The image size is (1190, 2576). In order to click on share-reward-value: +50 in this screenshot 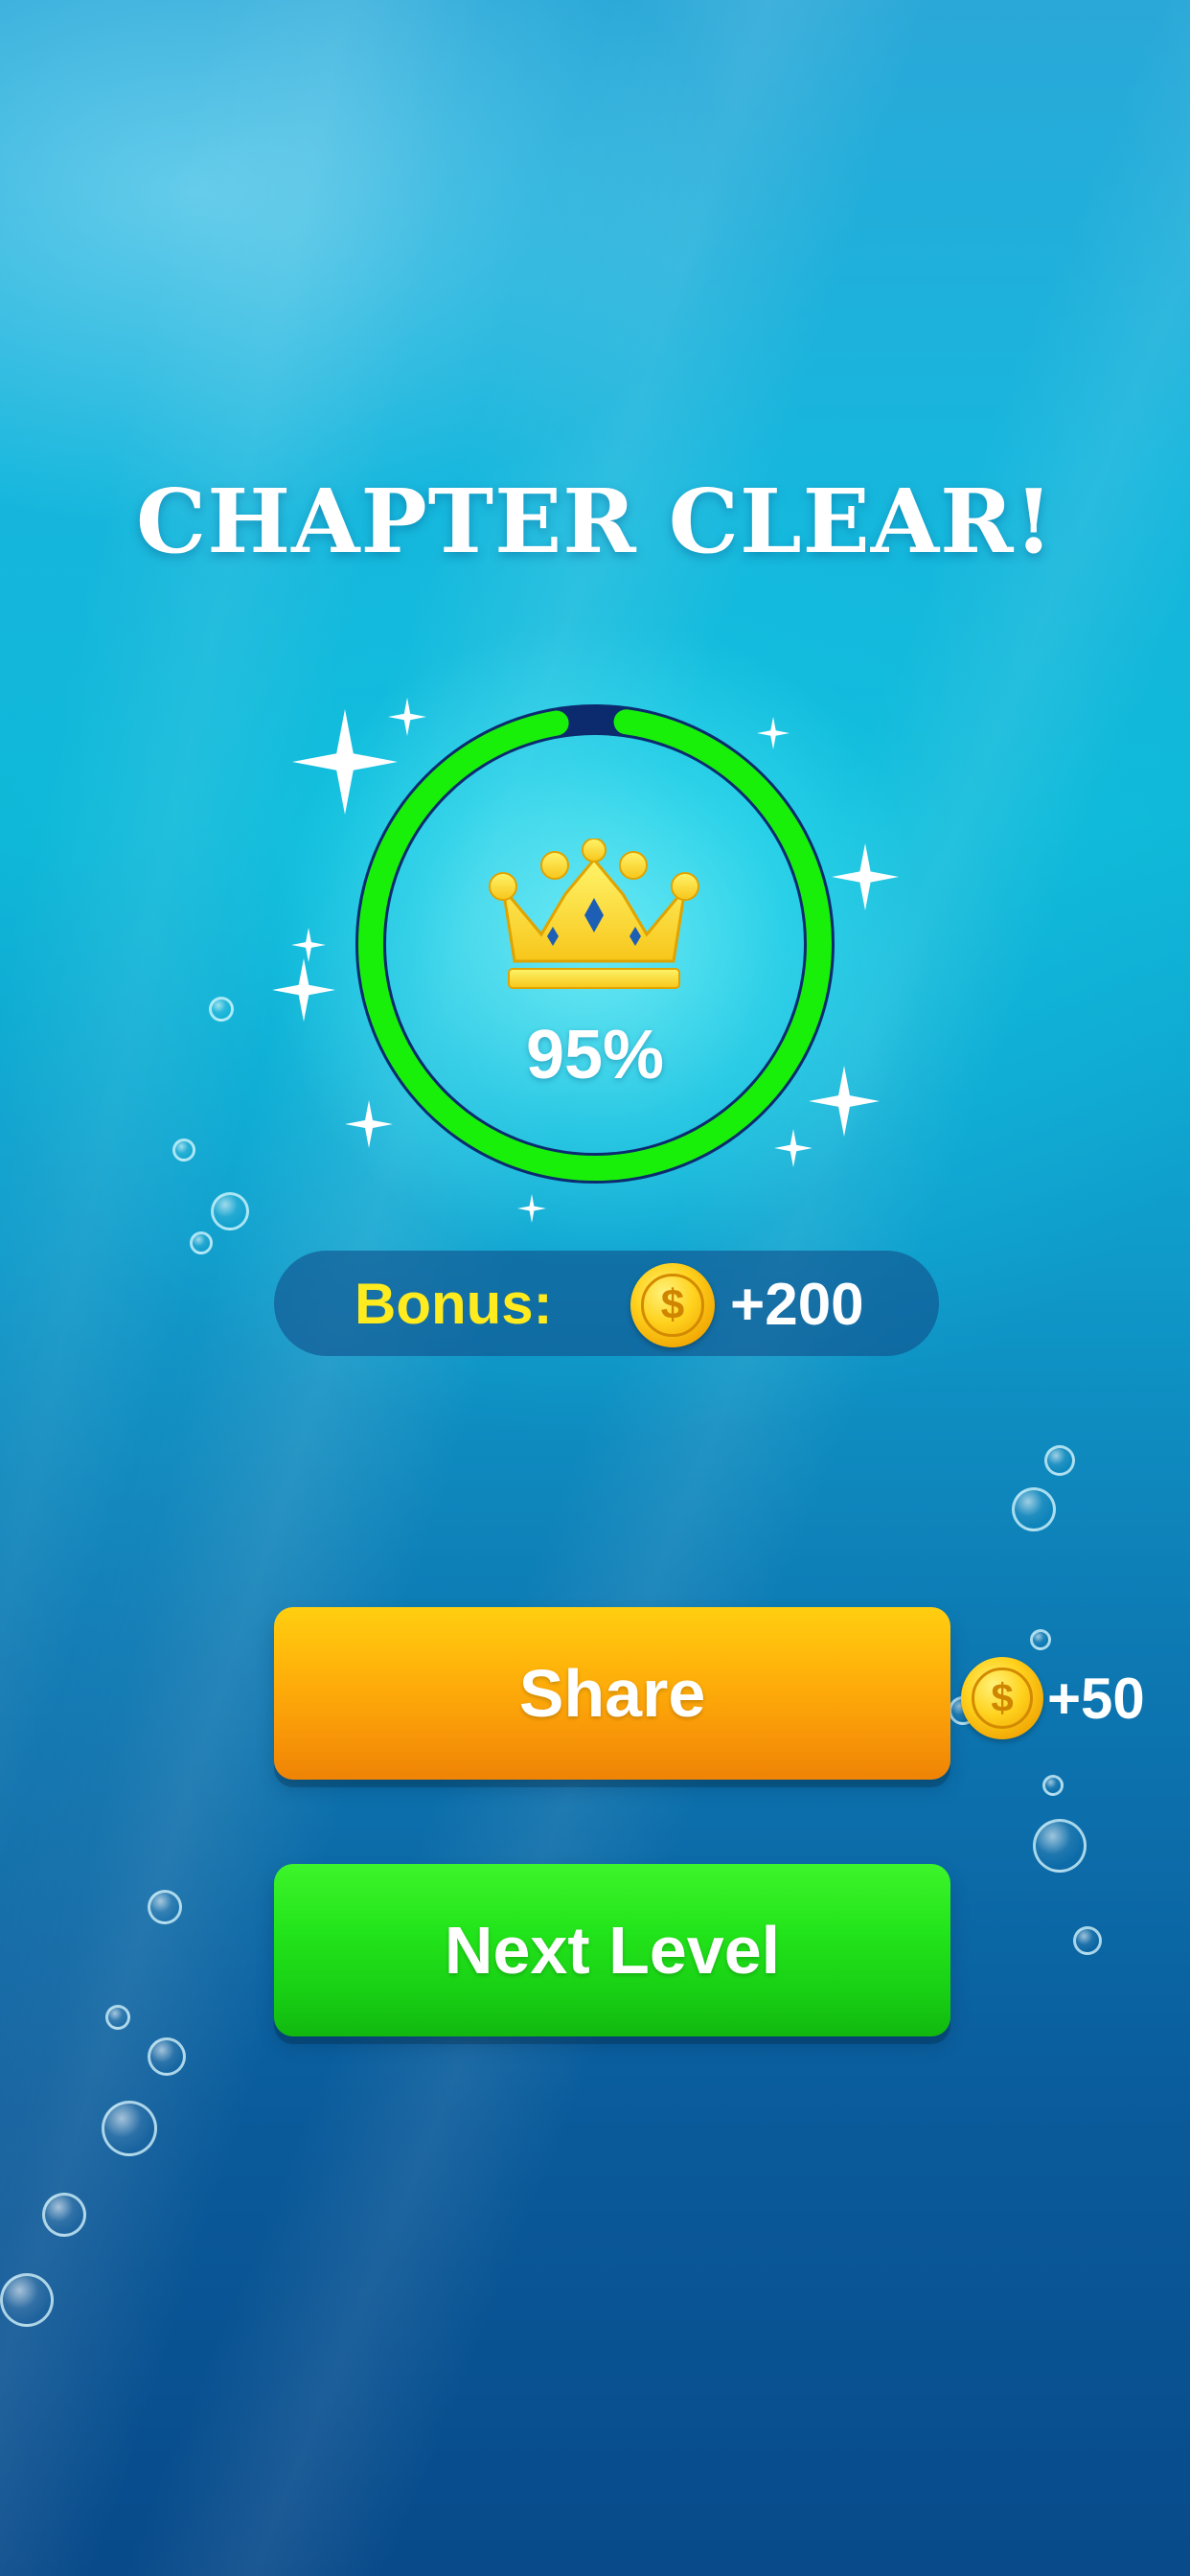, I will do `click(1096, 1699)`.